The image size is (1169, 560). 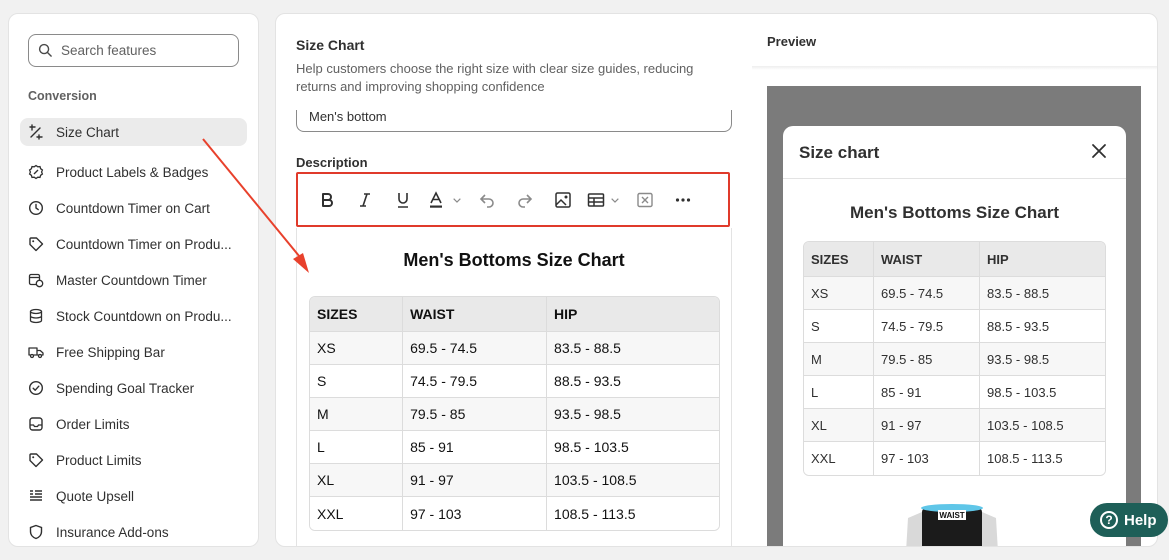 I want to click on sidebar-item-label: Master Countdown Timer, so click(x=131, y=280).